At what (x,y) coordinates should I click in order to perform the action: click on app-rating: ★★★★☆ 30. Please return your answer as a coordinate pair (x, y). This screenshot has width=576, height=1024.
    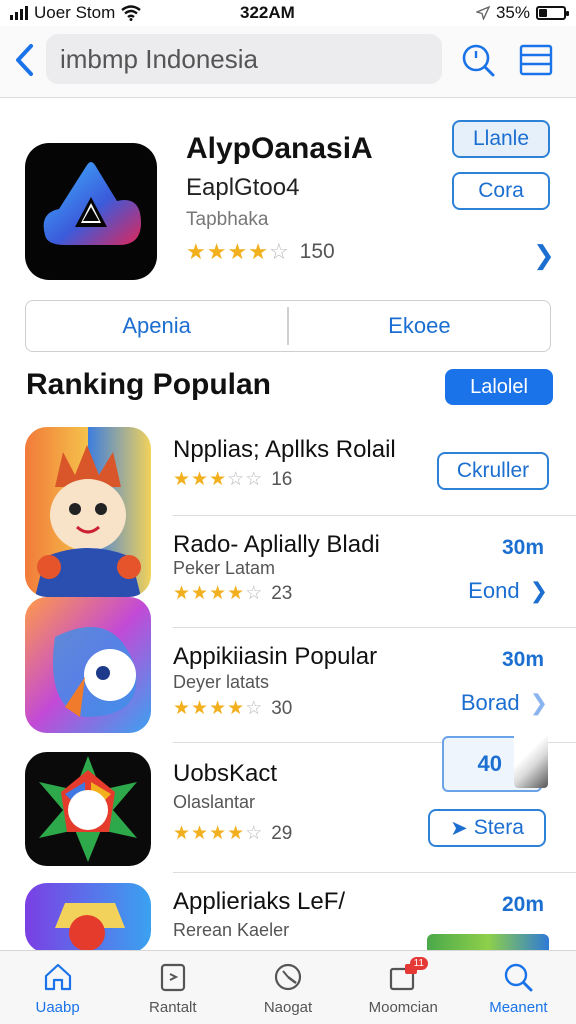
    Looking at the image, I should click on (232, 708).